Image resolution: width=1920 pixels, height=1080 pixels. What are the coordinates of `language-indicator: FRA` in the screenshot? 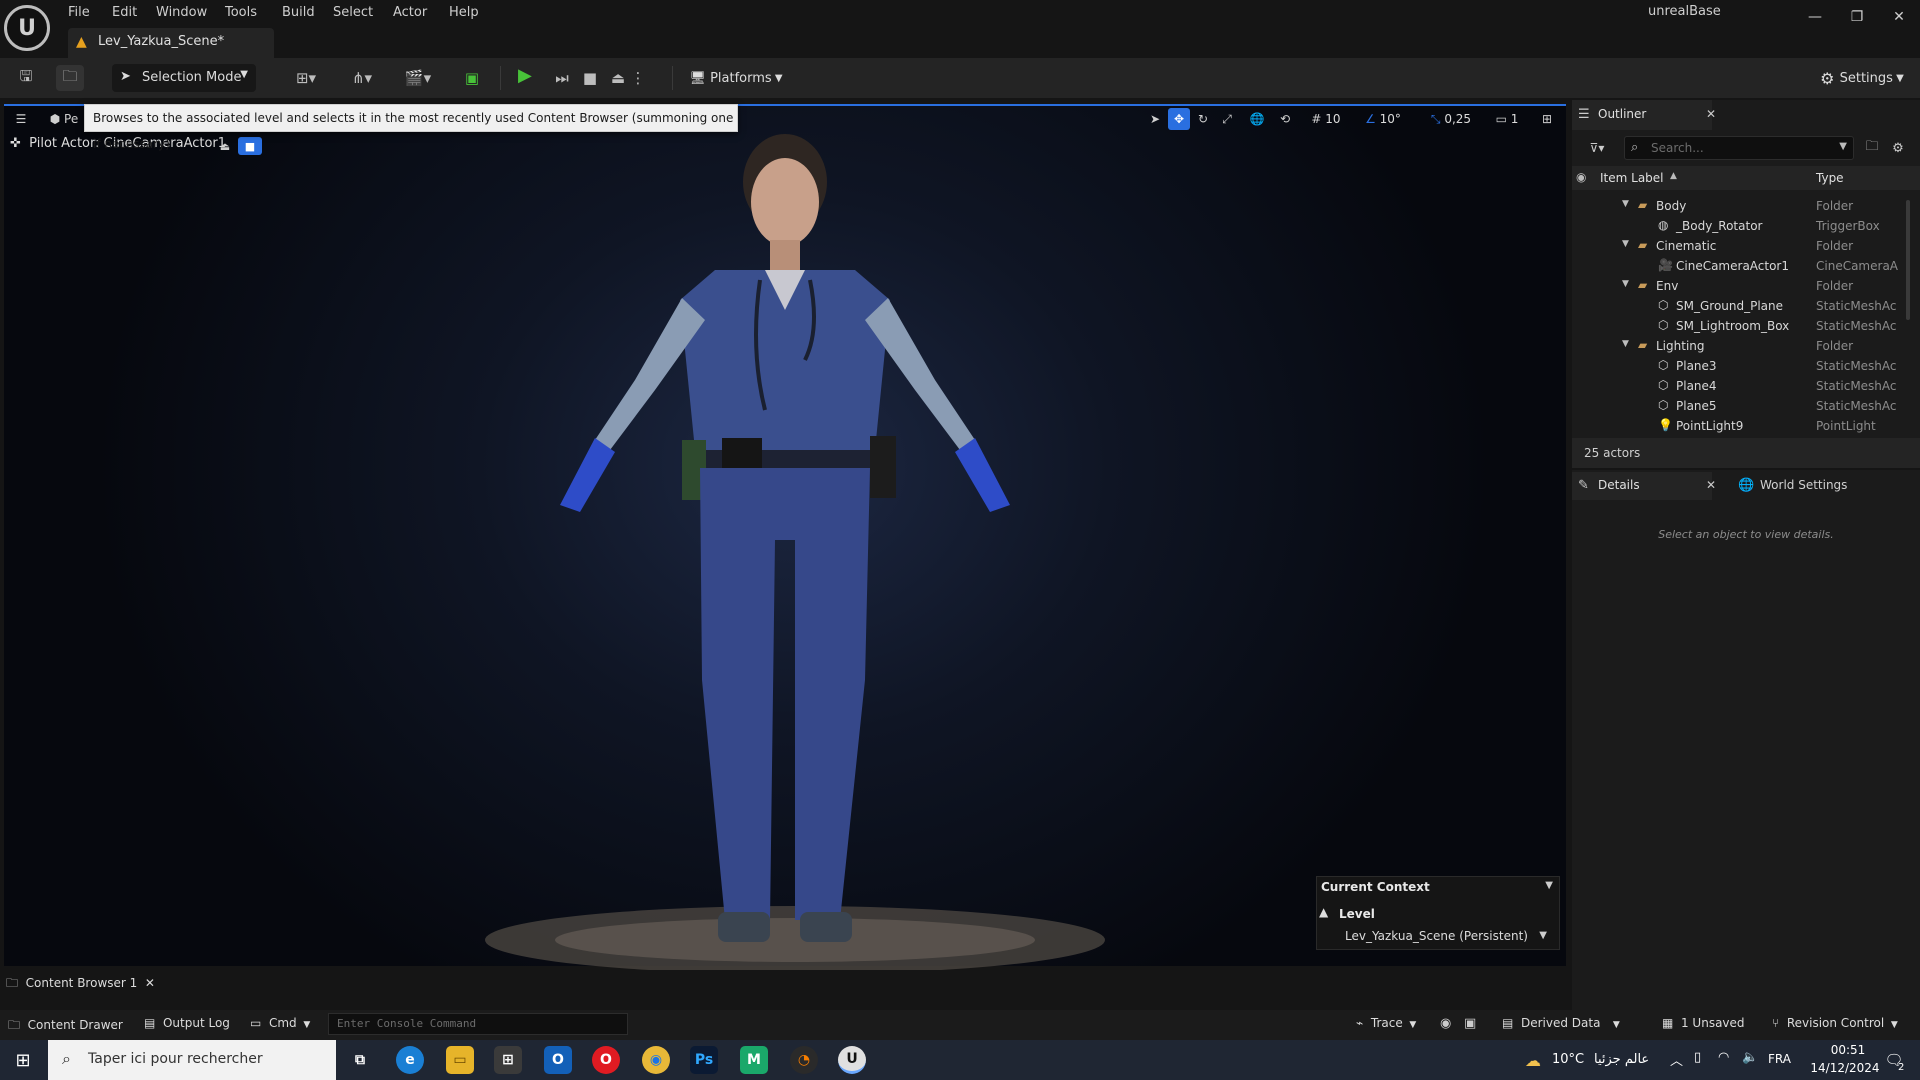 It's located at (1779, 1059).